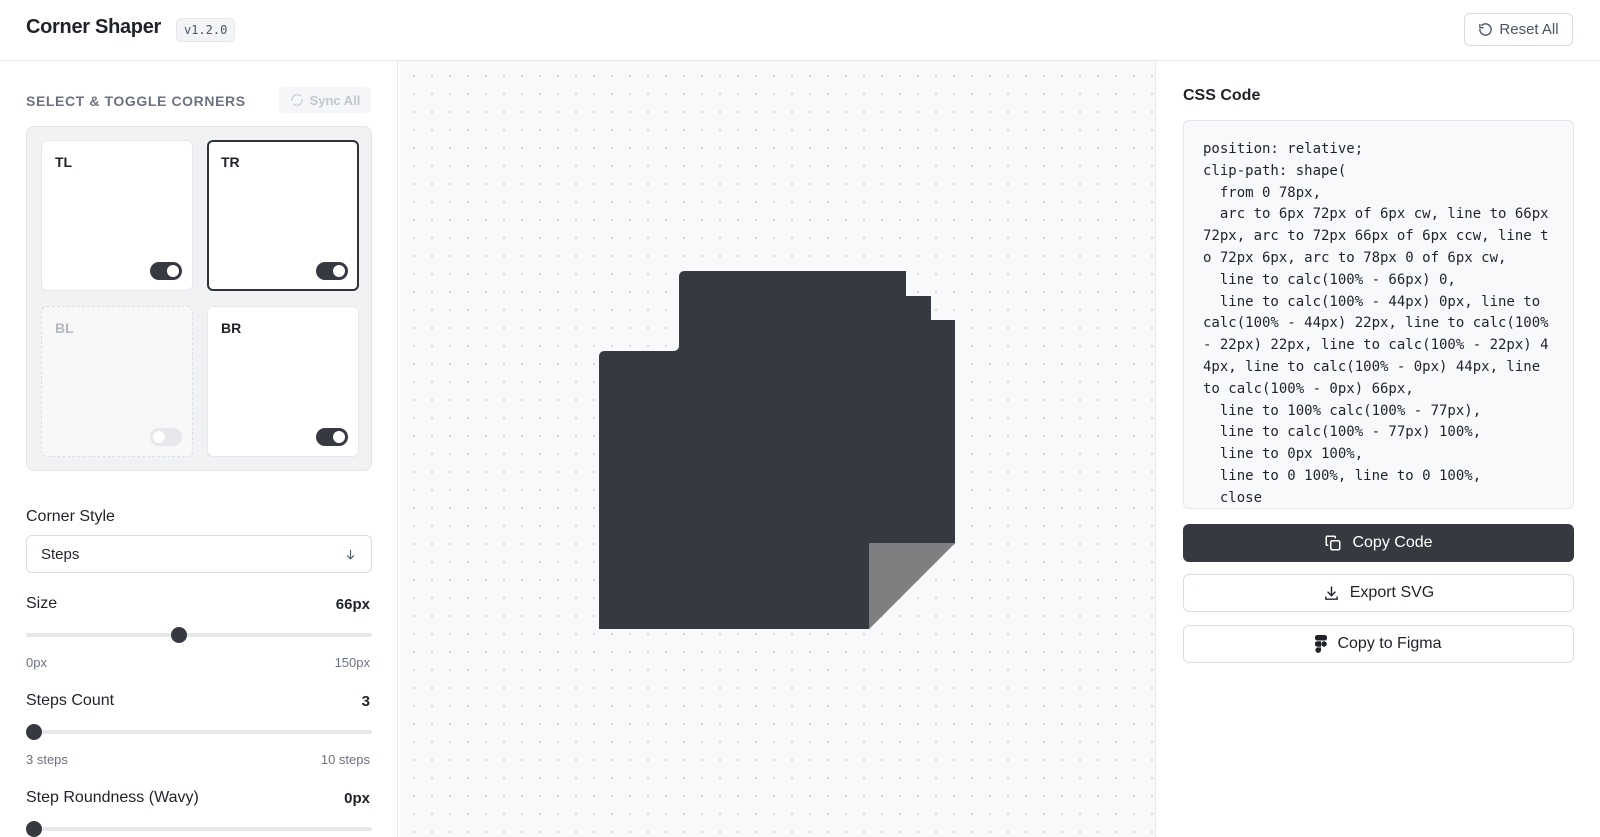 The width and height of the screenshot is (1600, 837). Describe the element at coordinates (1321, 644) in the screenshot. I see `figma-icon` at that location.